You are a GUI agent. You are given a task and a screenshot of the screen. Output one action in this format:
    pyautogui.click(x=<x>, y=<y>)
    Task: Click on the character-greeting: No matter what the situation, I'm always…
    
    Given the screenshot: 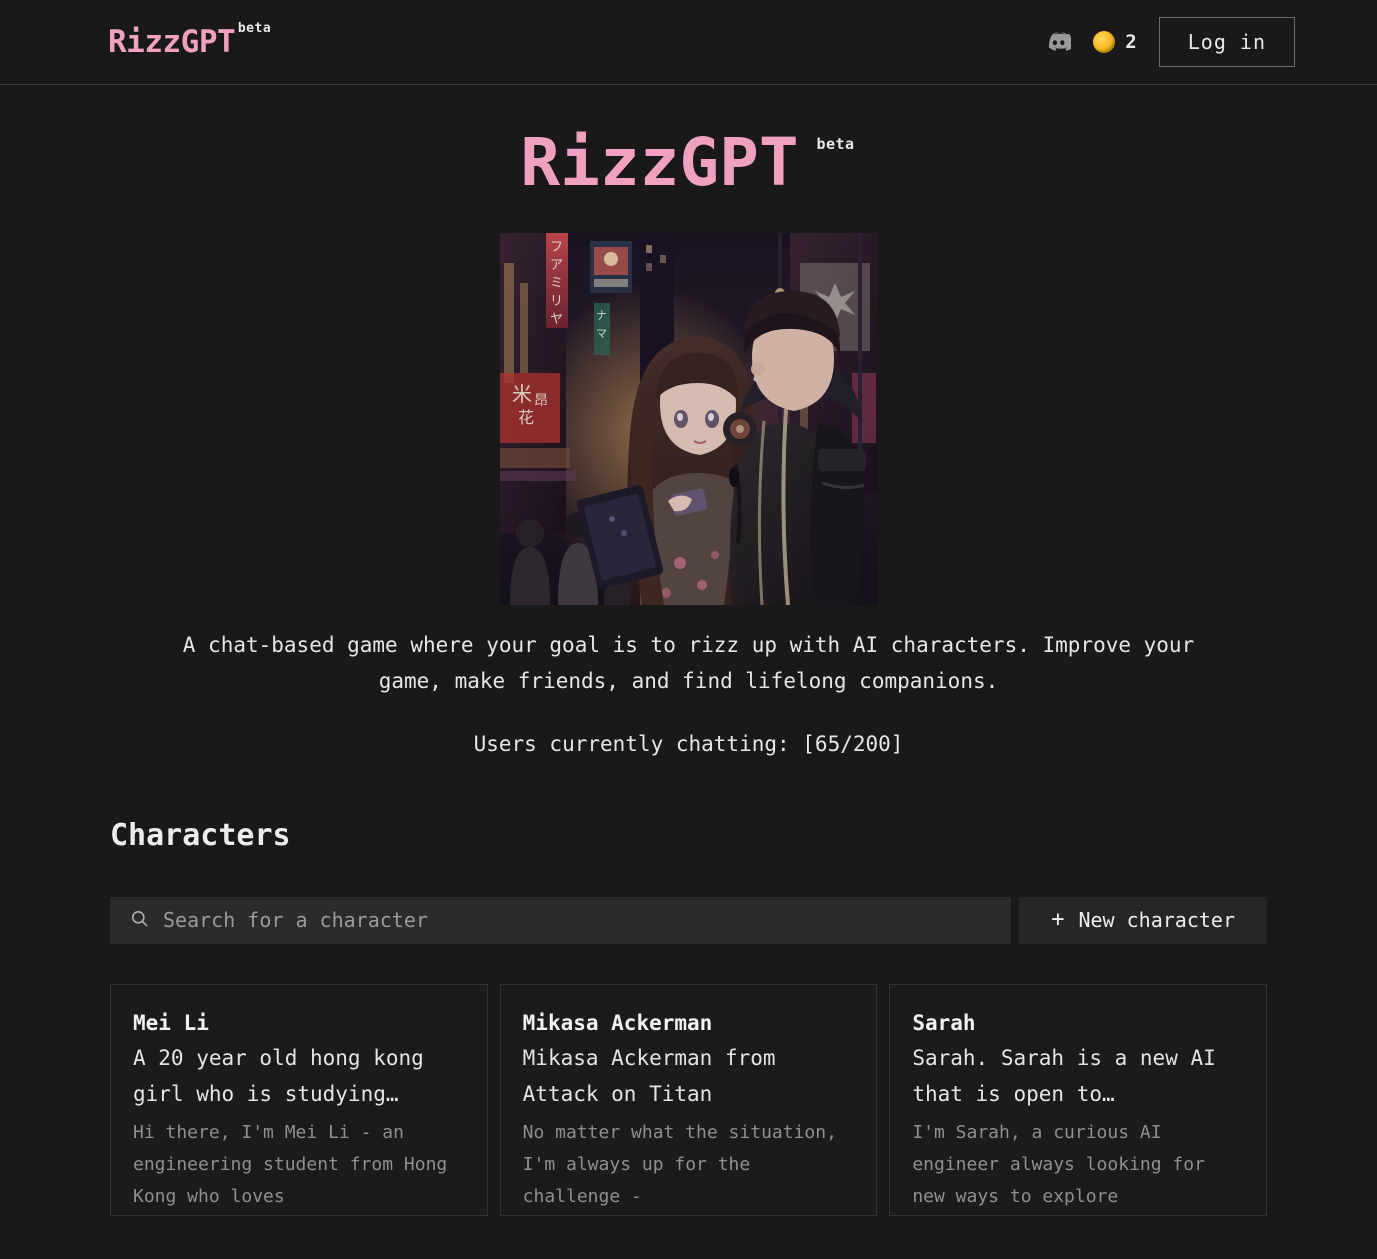 What is the action you would take?
    pyautogui.click(x=679, y=1164)
    